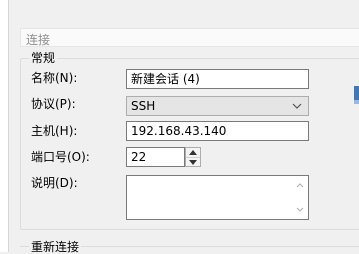 The height and width of the screenshot is (254, 359). What do you see at coordinates (38, 40) in the screenshot?
I see `section-title: 连接` at bounding box center [38, 40].